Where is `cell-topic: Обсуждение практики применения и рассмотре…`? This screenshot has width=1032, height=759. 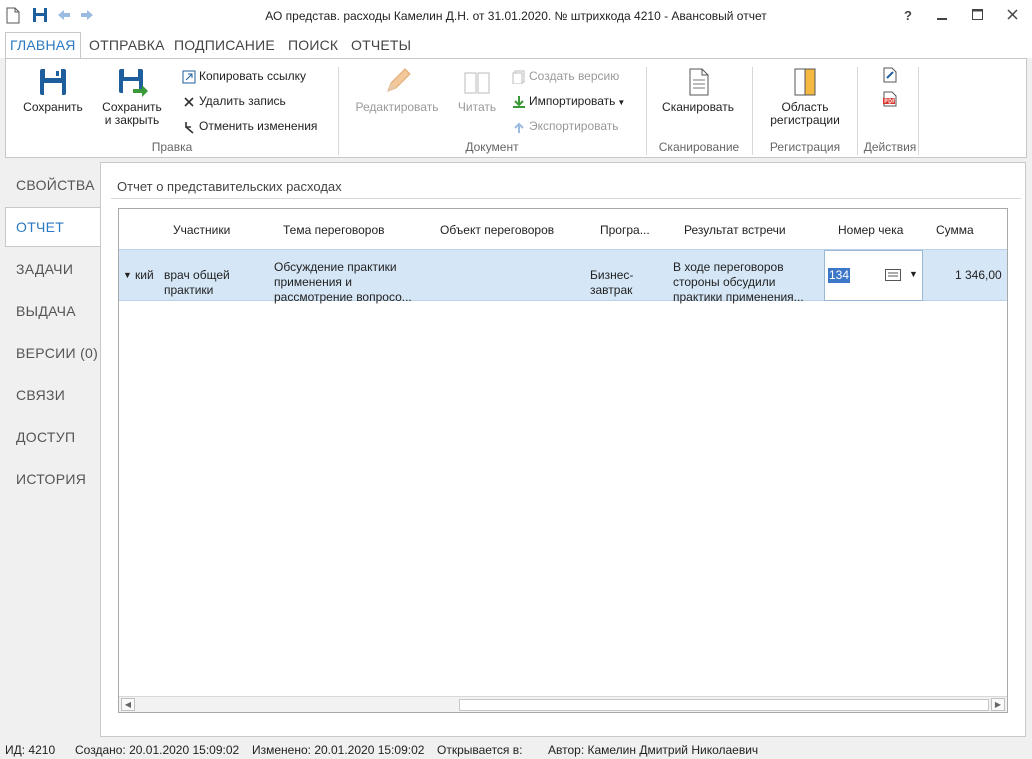
cell-topic: Обсуждение практики применения и рассмотре… is located at coordinates (343, 282).